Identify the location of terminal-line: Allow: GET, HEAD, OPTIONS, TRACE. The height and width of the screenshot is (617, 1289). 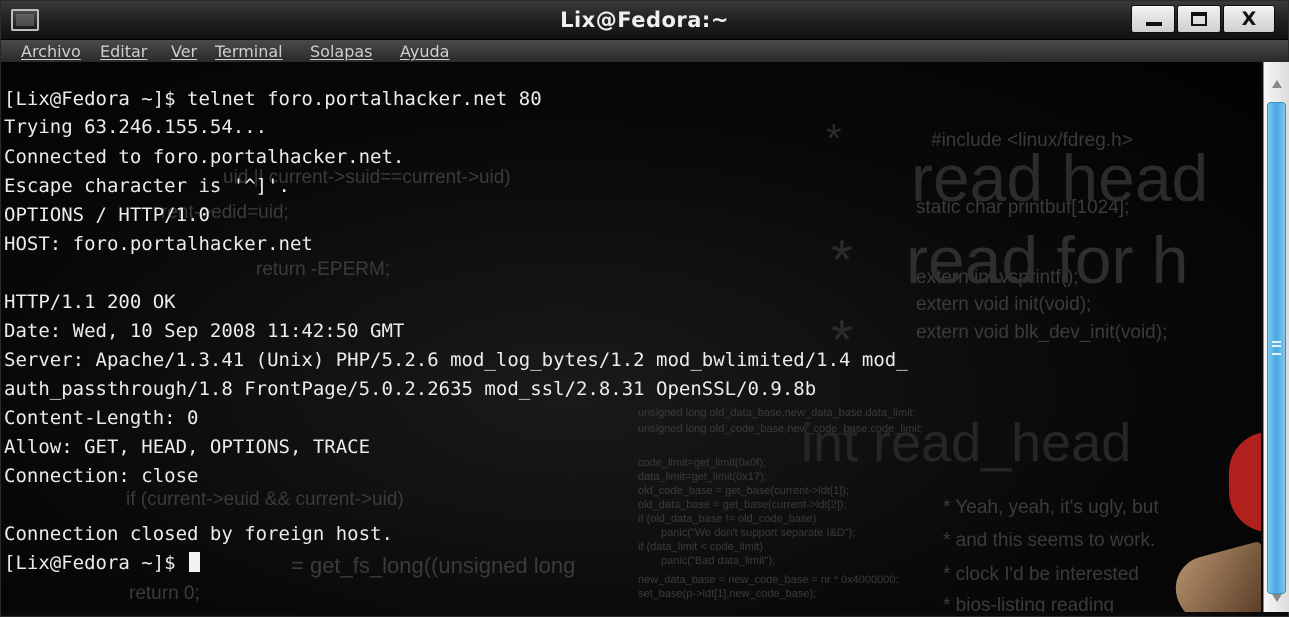
(187, 447).